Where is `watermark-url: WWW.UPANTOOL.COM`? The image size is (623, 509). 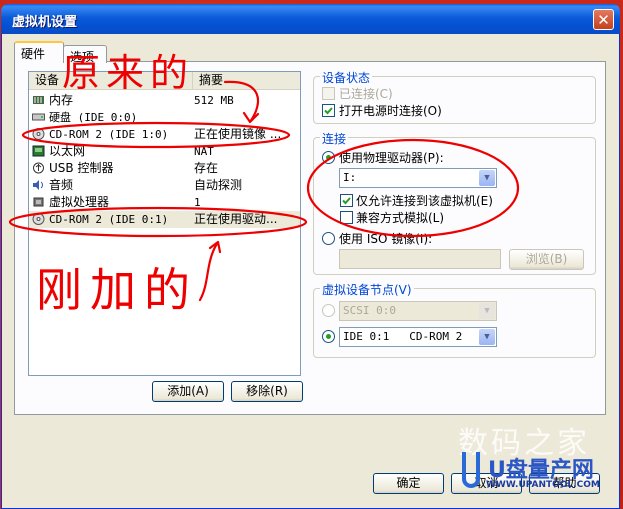
watermark-url: WWW.UPANTOOL.COM is located at coordinates (543, 485).